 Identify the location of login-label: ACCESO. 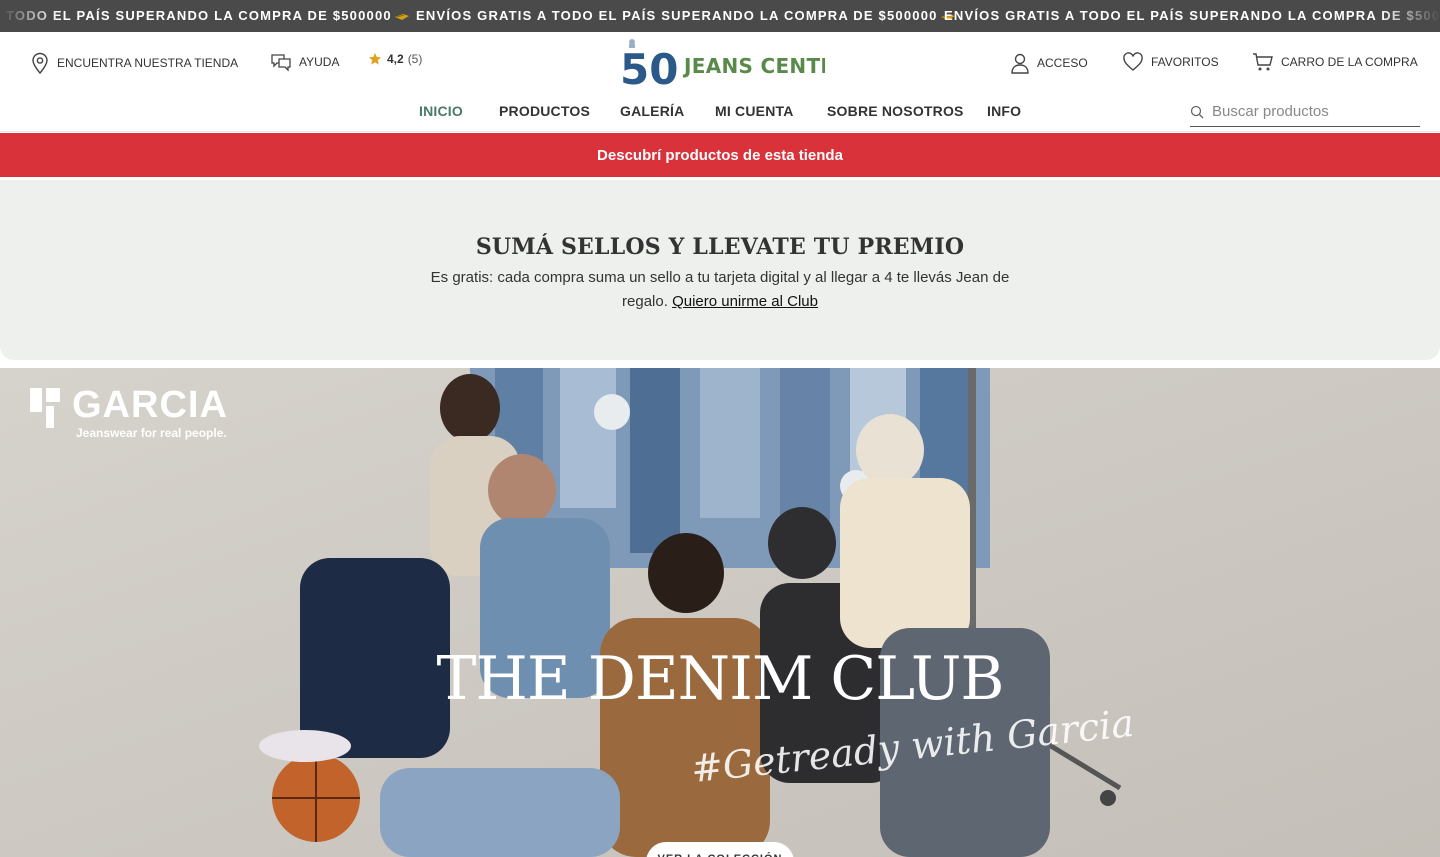
(1062, 63).